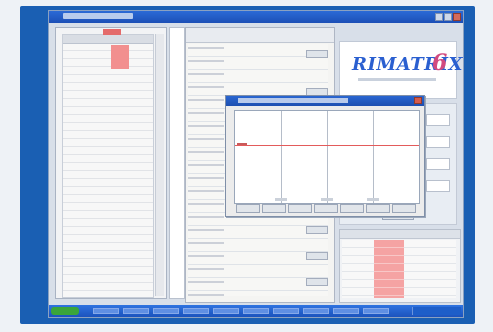 This screenshot has width=493, height=332. Describe the element at coordinates (397, 79) in the screenshot. I see `logo-tagline` at that location.